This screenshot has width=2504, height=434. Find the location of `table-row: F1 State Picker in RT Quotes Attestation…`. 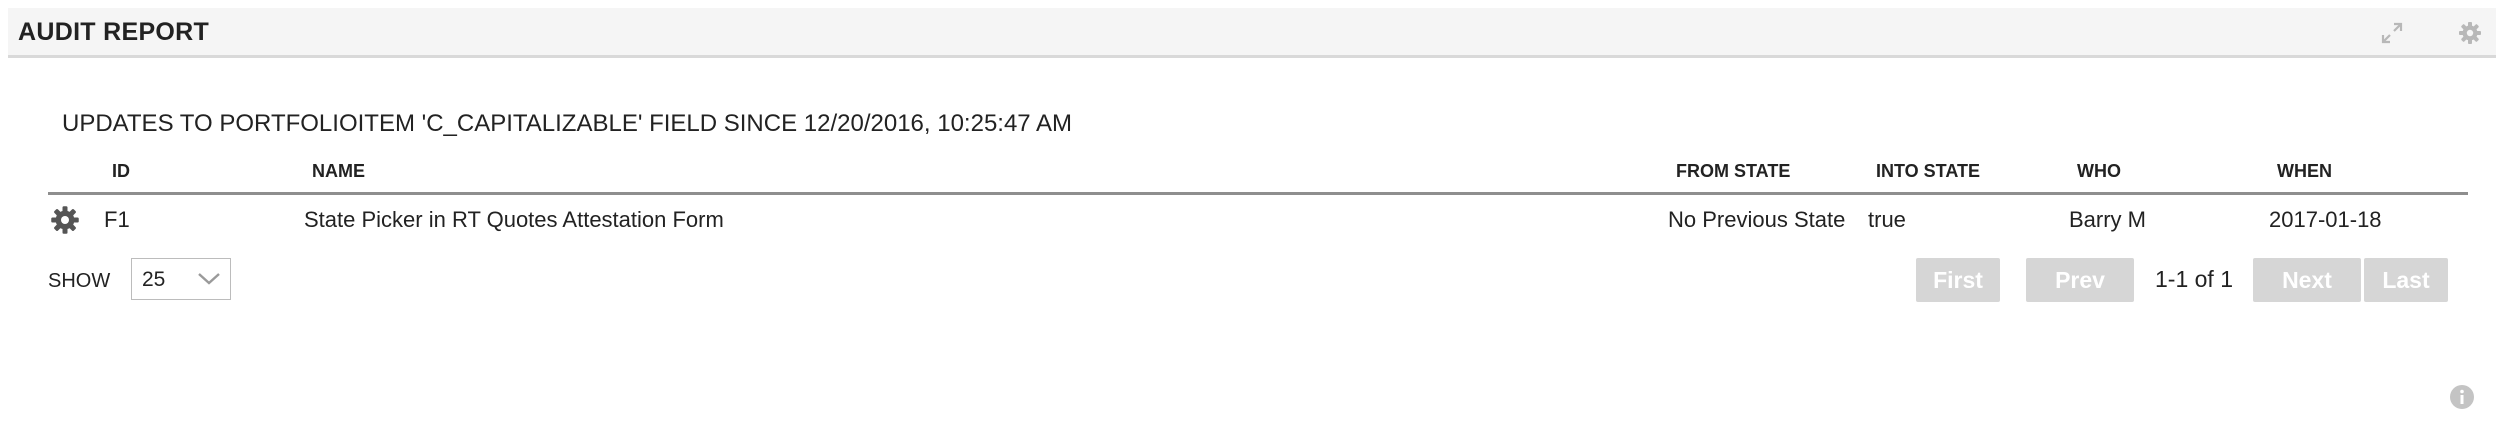

table-row: F1 State Picker in RT Quotes Attestation… is located at coordinates (1258, 220).